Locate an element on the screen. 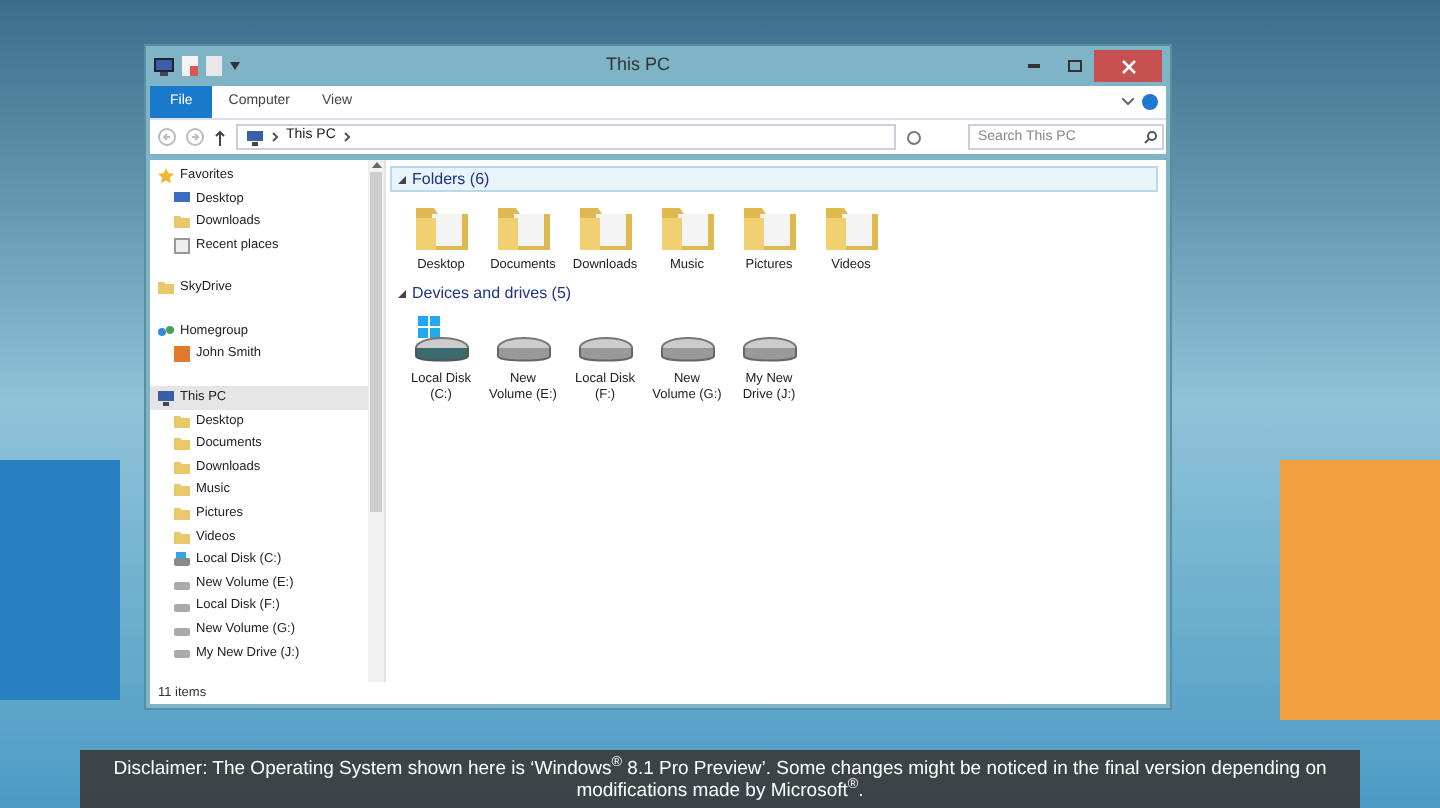  homegroup-icon is located at coordinates (166, 331).